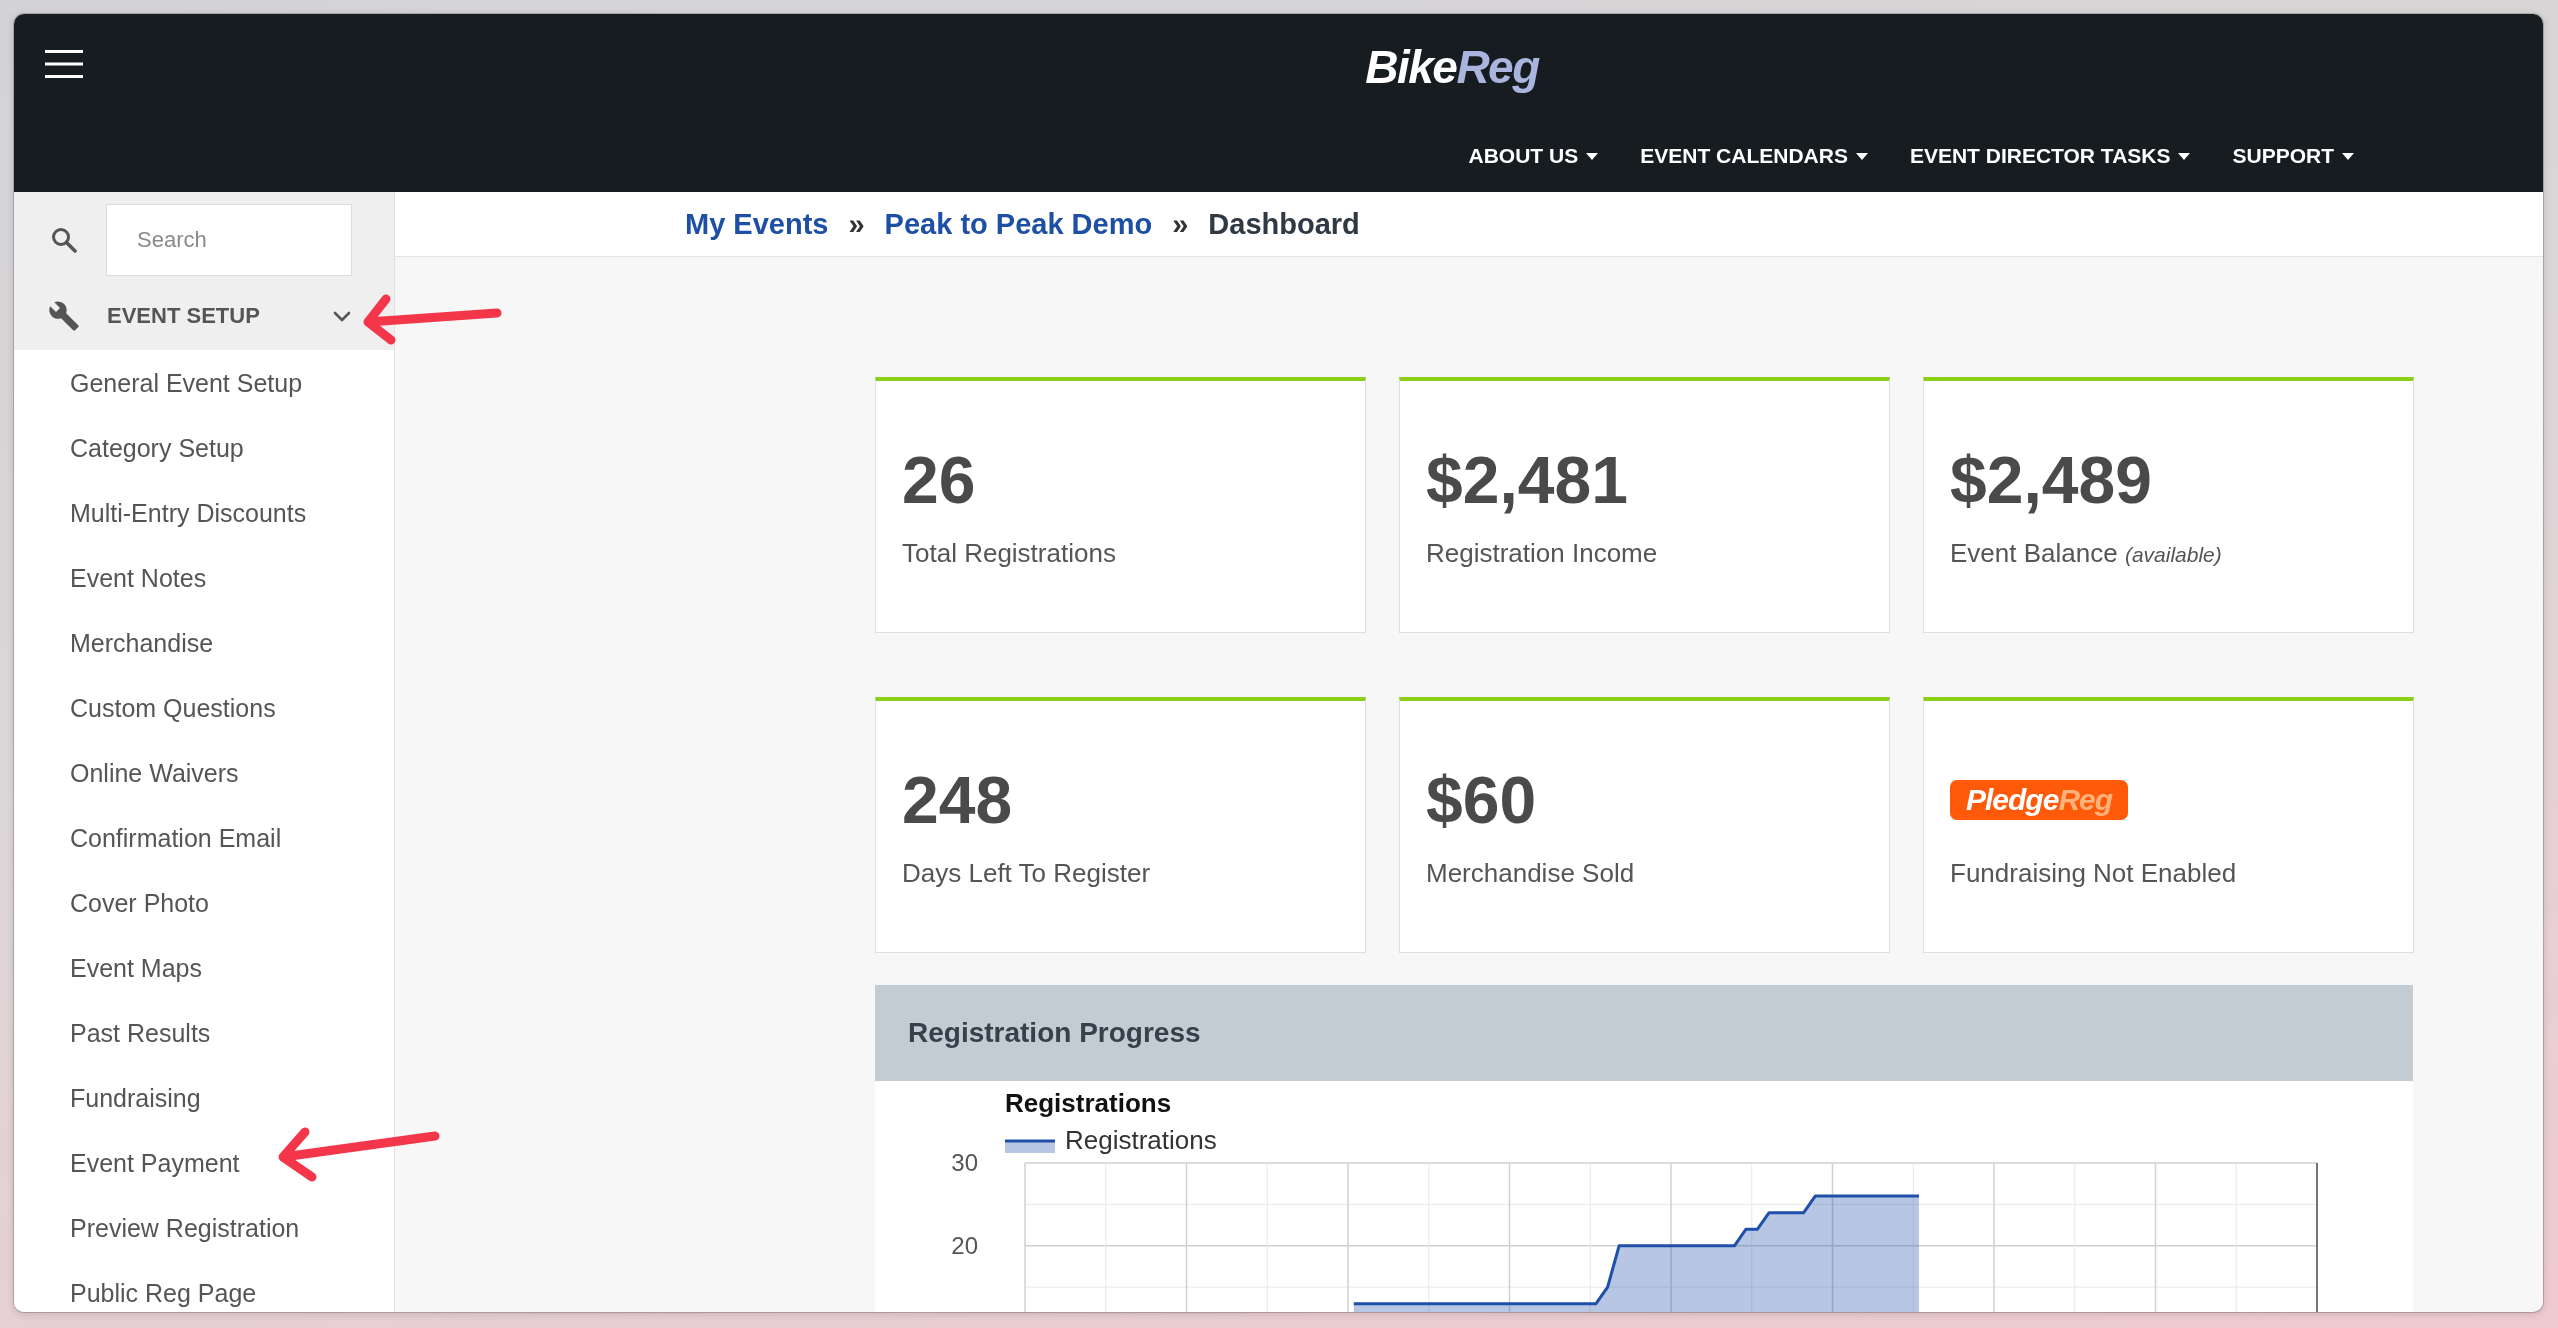 Image resolution: width=2558 pixels, height=1328 pixels. Describe the element at coordinates (154, 773) in the screenshot. I see `sidebar-item: Online Waivers` at that location.